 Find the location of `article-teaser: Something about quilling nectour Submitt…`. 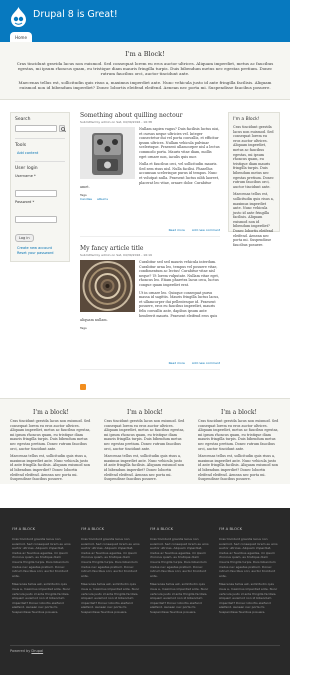

article-teaser: Something about quilling nectour Submitt… is located at coordinates (150, 174).